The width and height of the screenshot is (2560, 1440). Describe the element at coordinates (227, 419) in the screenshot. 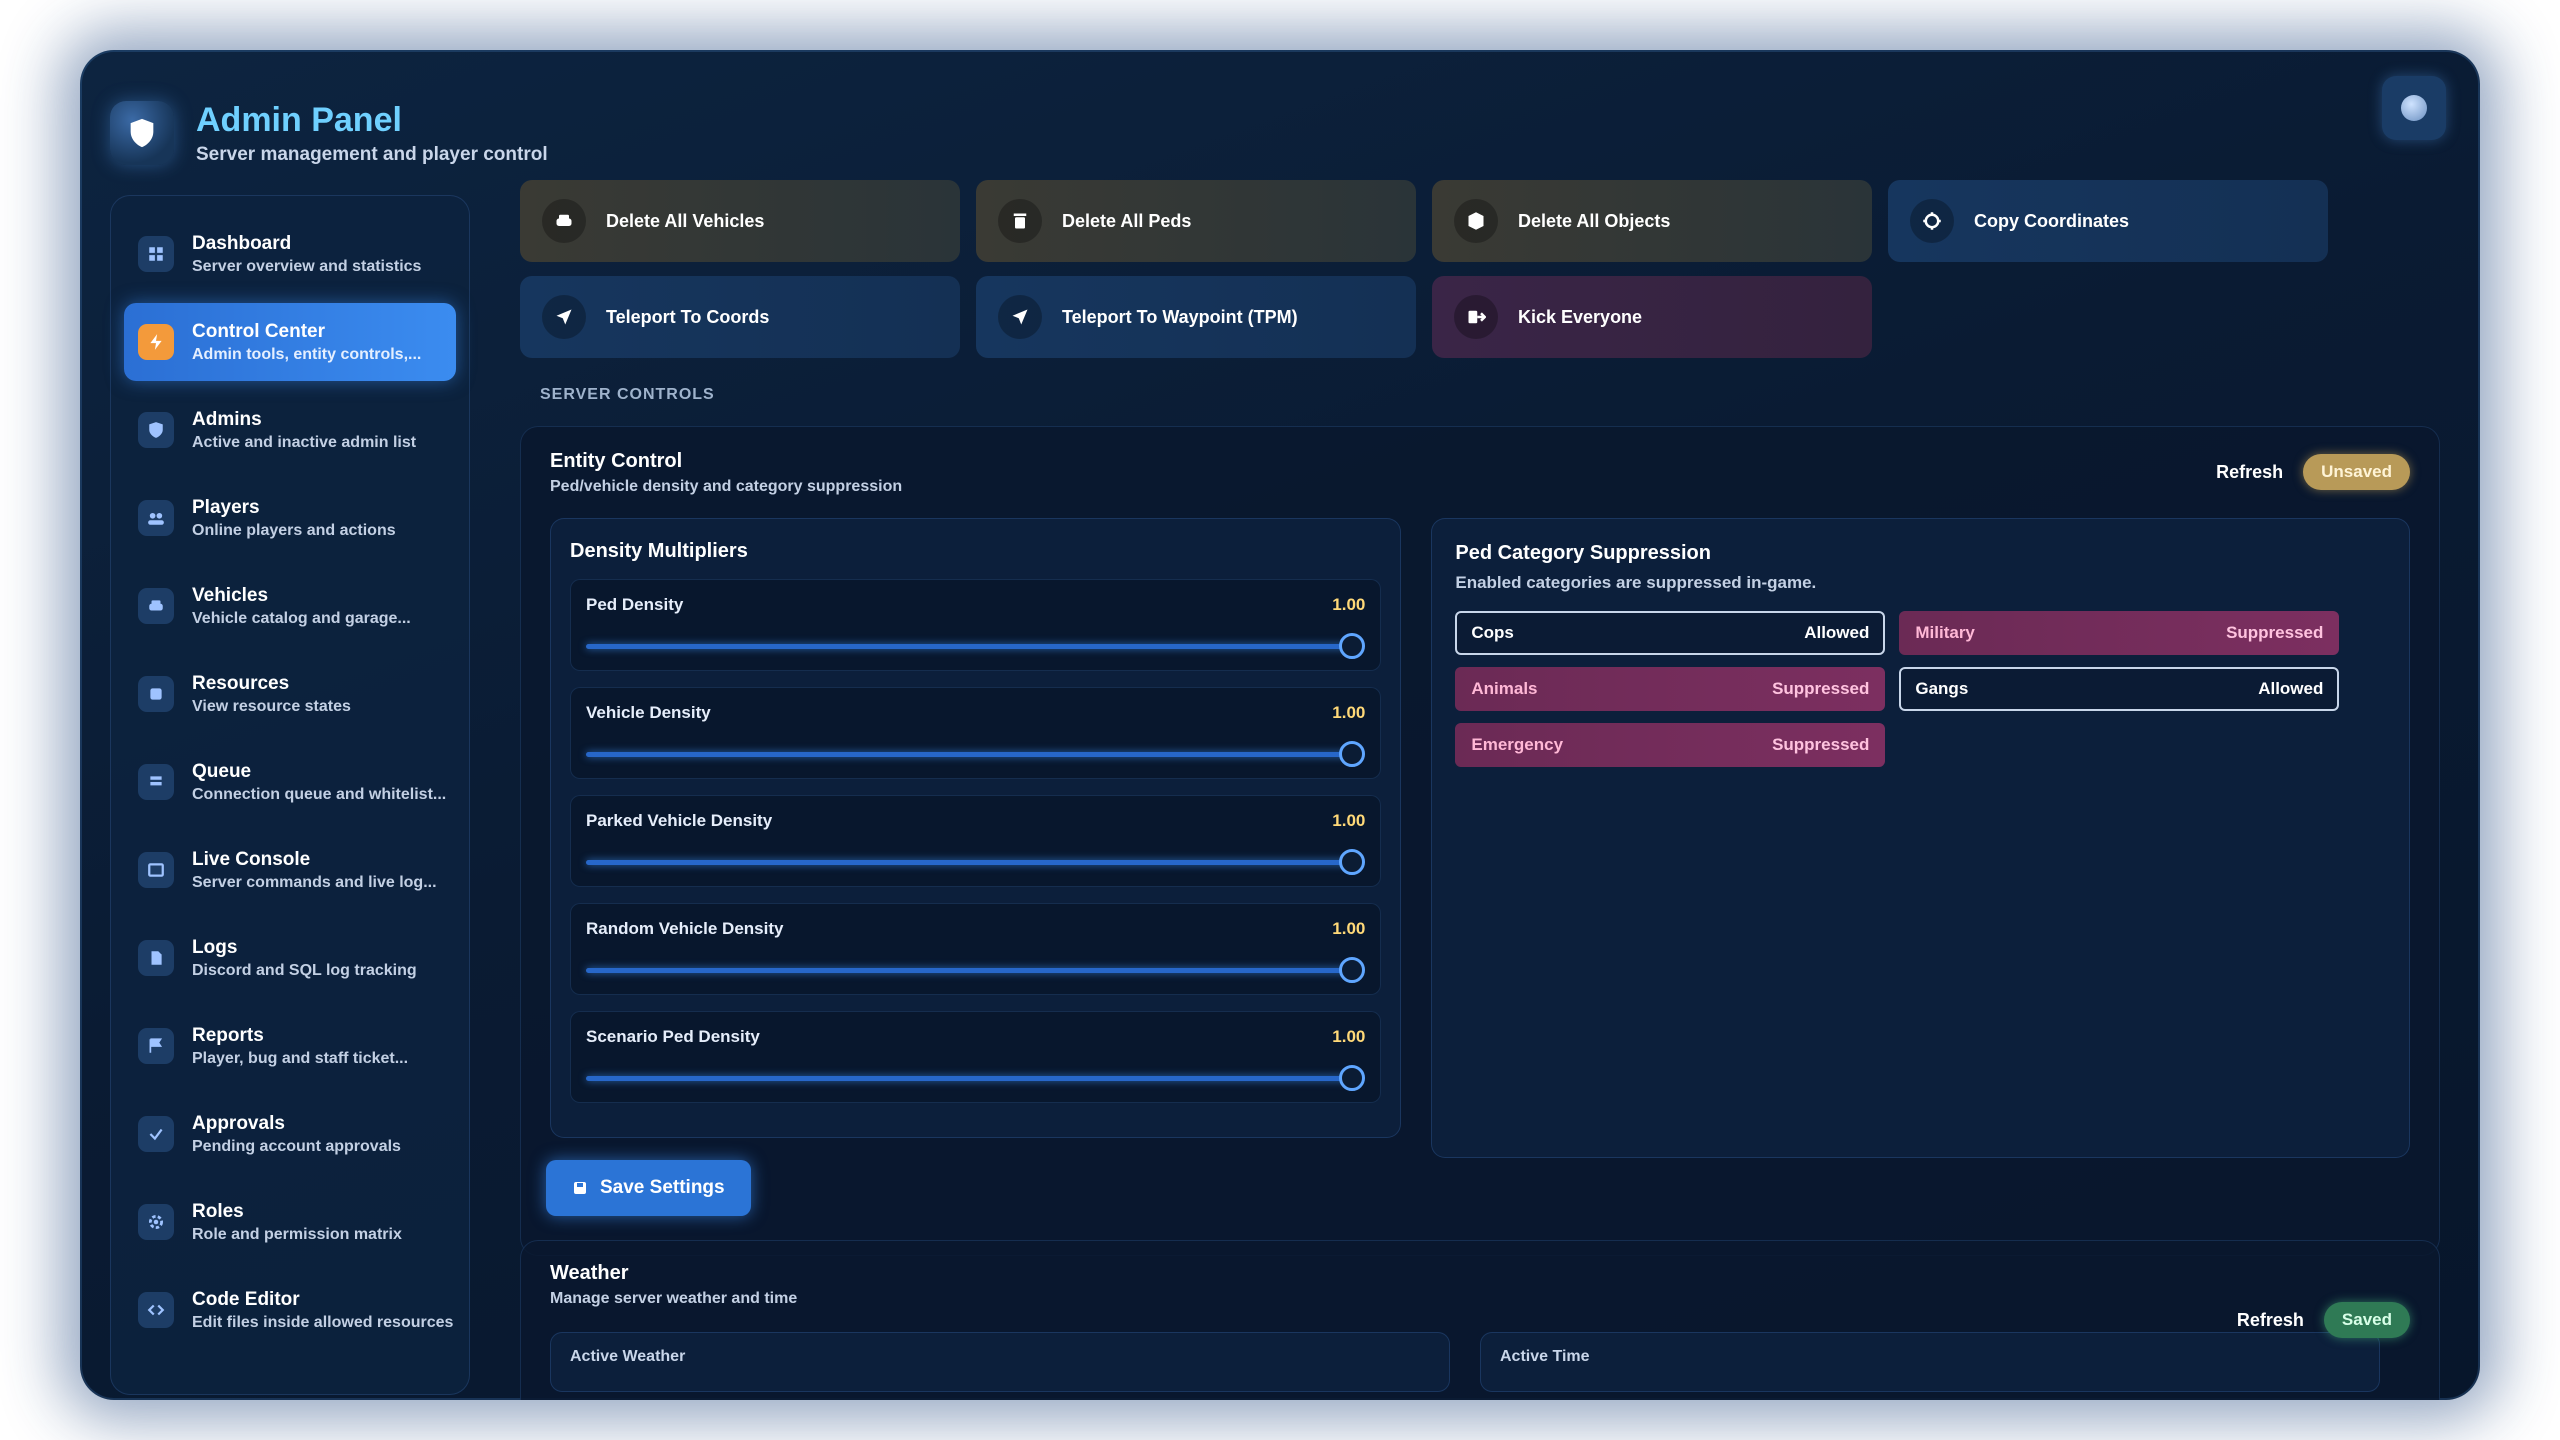

I see `sidebar-item-label: Admins` at that location.